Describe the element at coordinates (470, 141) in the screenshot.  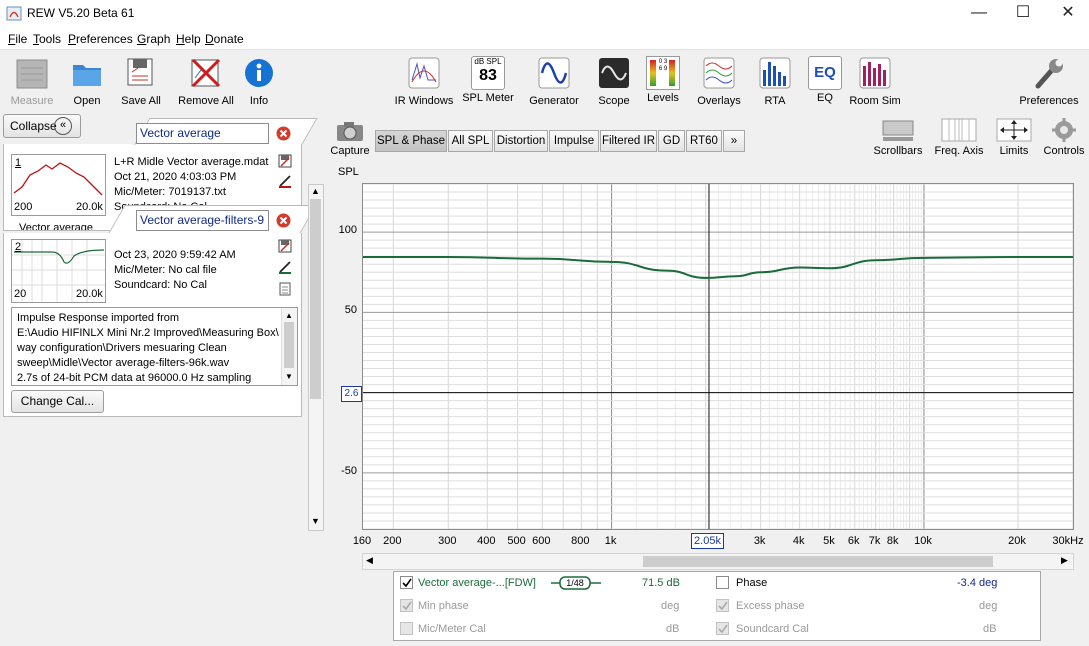
I see `tab-all-spl: All SPL` at that location.